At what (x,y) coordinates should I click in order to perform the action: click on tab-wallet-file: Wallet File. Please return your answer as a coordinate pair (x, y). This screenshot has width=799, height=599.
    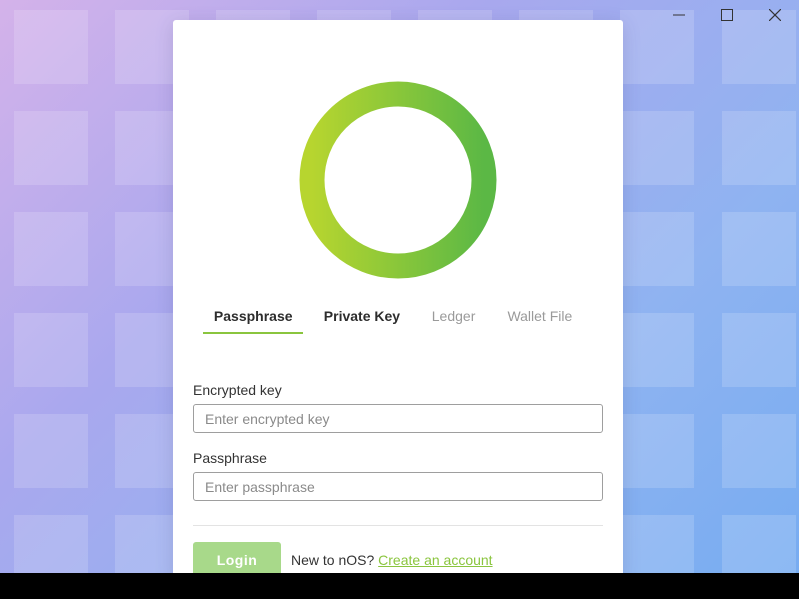
    Looking at the image, I should click on (540, 317).